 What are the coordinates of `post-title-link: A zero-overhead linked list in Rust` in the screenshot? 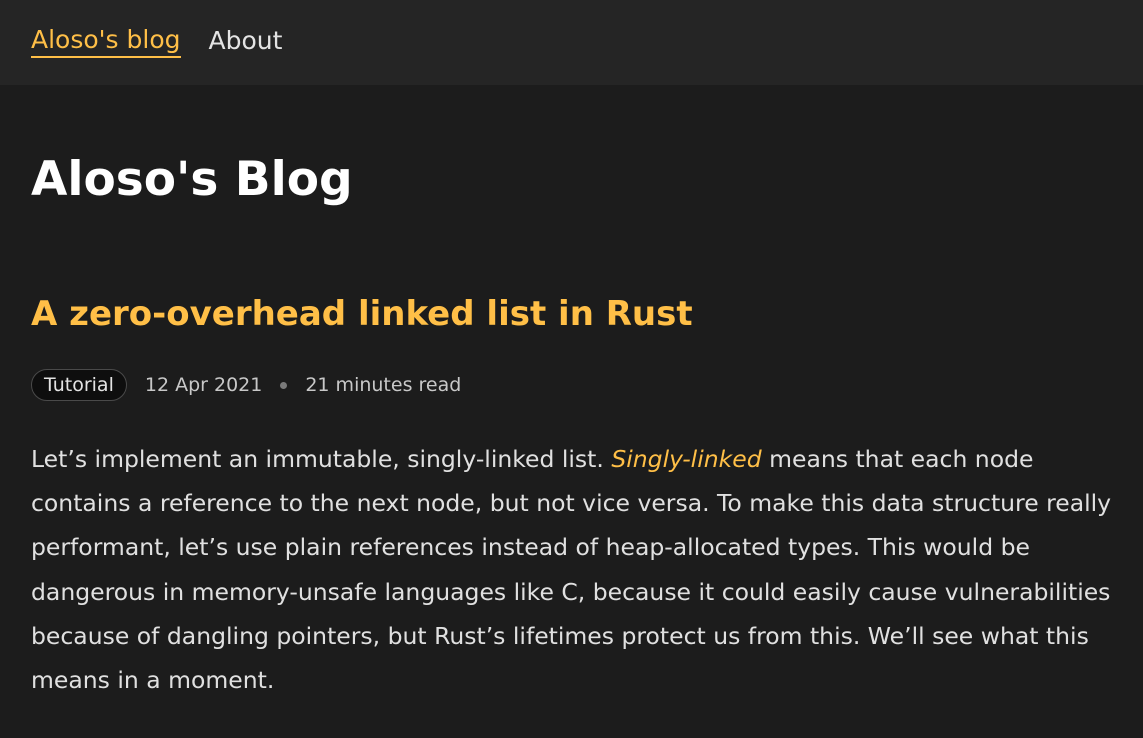 It's located at (362, 314).